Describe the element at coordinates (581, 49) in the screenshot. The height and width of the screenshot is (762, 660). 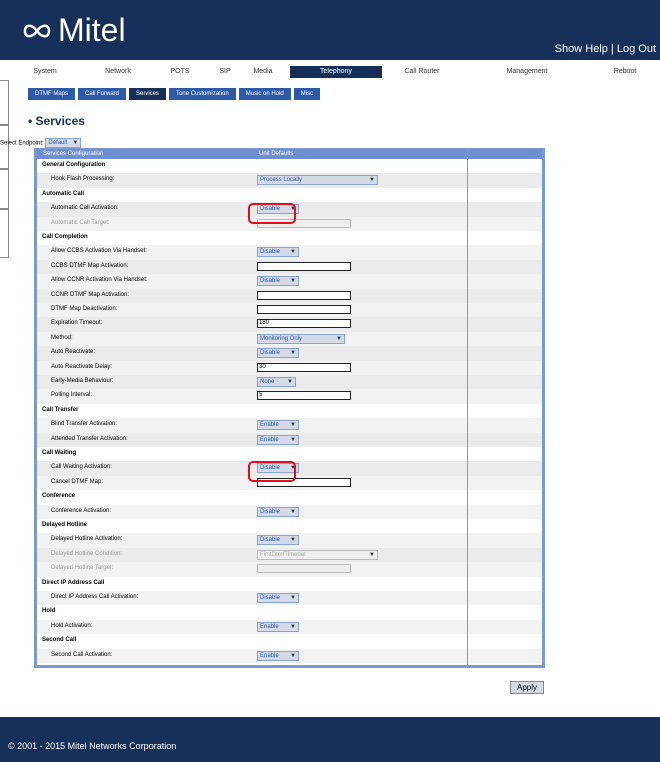
I see `show-help-link: Show Help` at that location.